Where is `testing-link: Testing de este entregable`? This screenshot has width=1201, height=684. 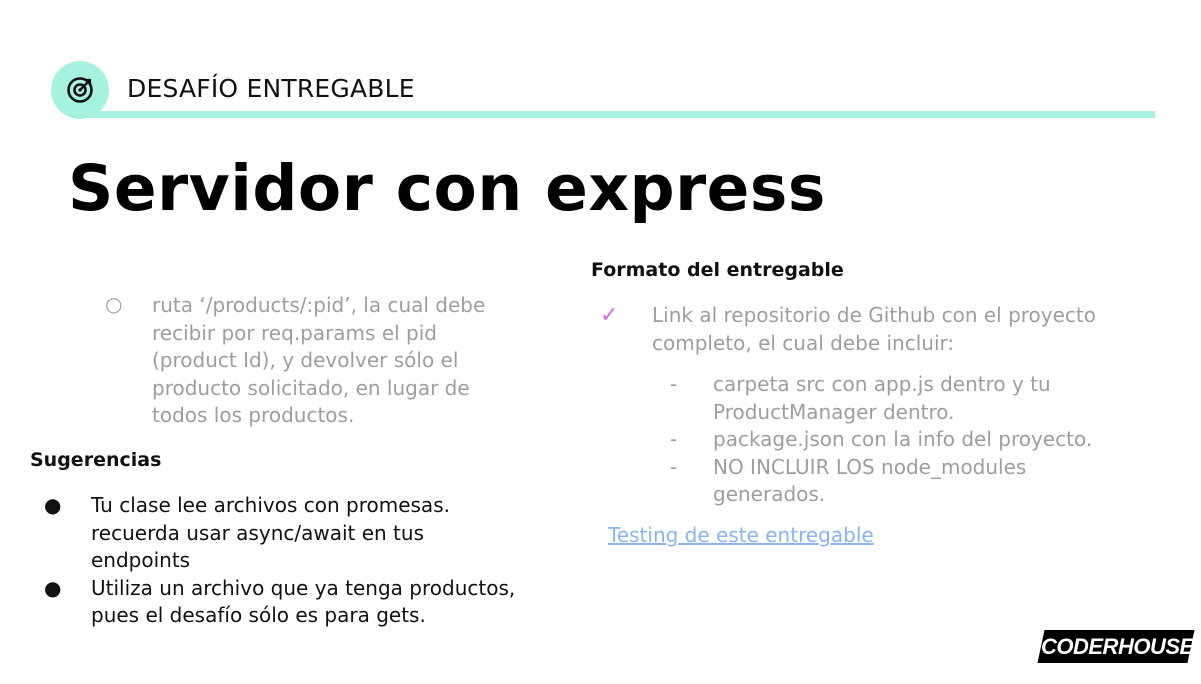 testing-link: Testing de este entregable is located at coordinates (741, 535).